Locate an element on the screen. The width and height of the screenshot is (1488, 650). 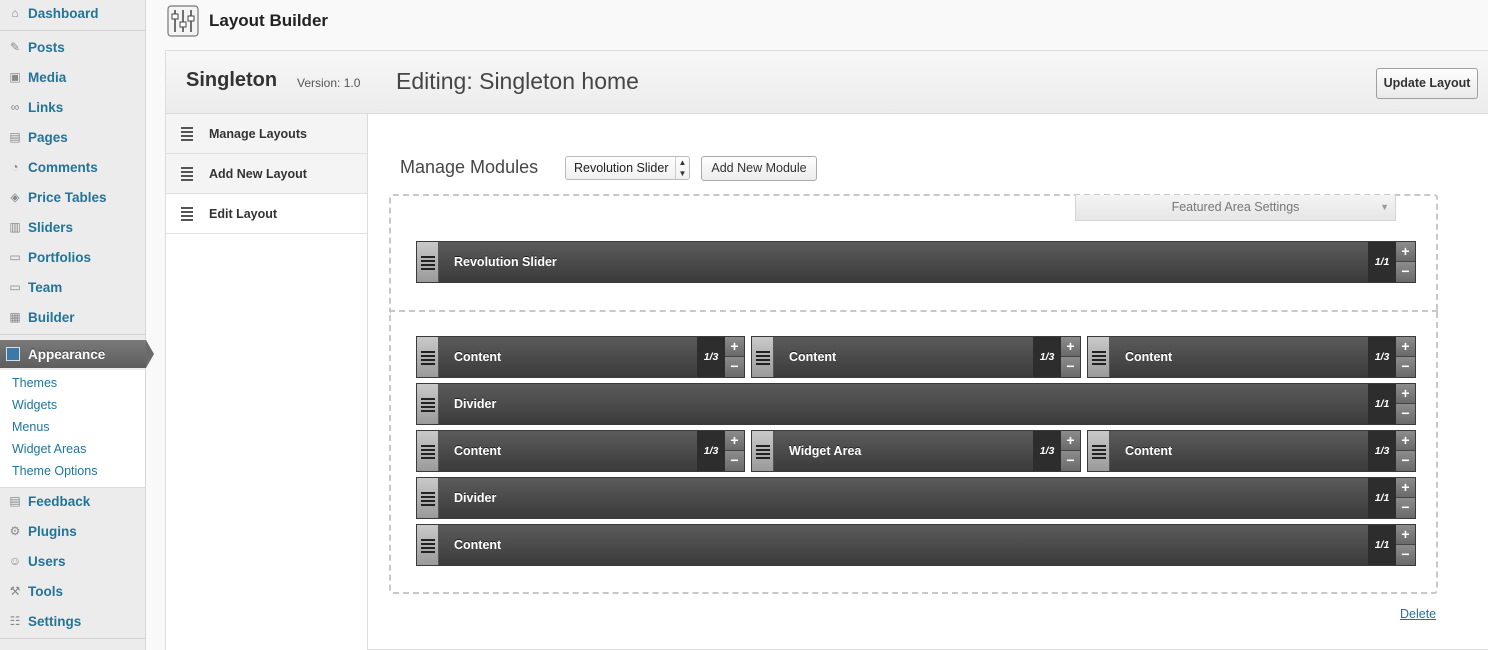
module-bar: Content 1/1 + − is located at coordinates (916, 545).